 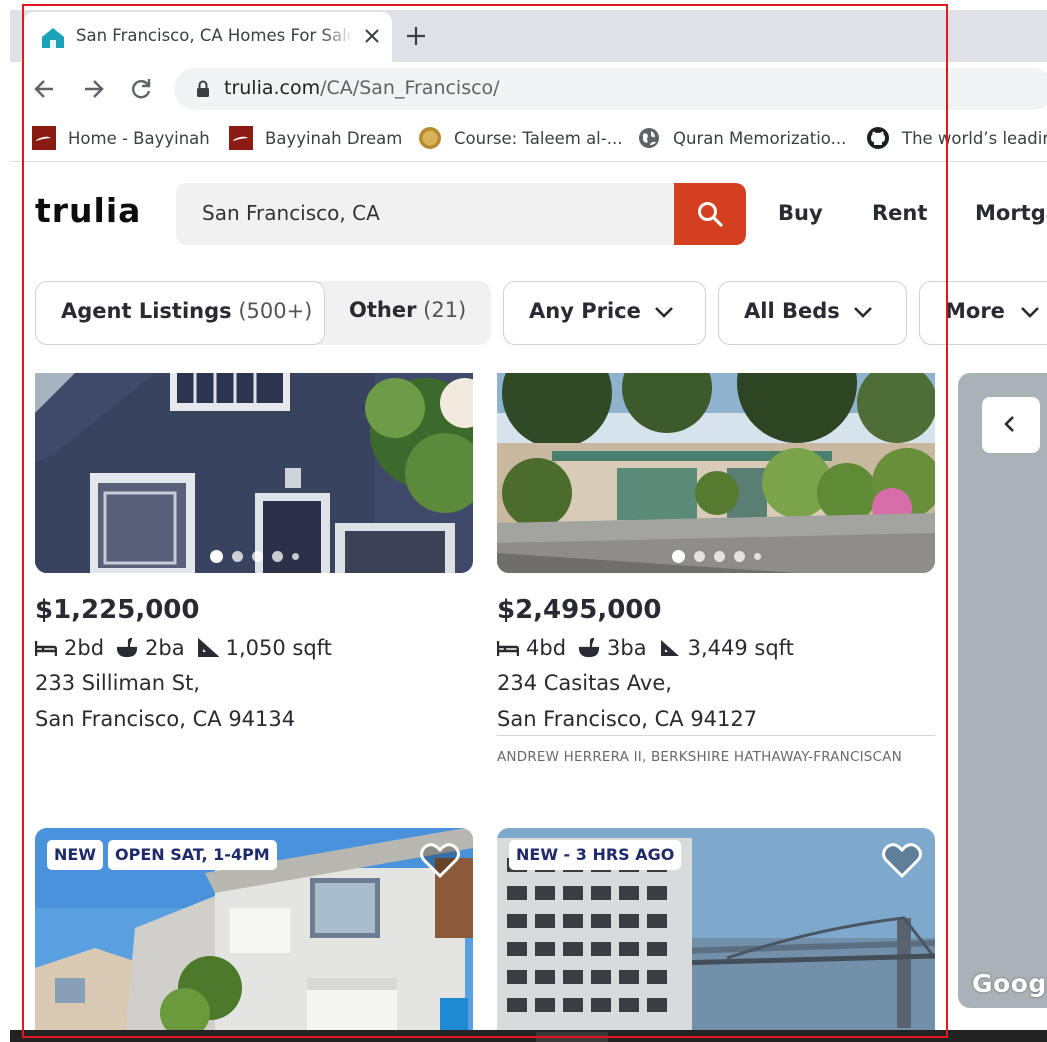 I want to click on new-badge: NEW - 3 HRS AGO, so click(x=595, y=855).